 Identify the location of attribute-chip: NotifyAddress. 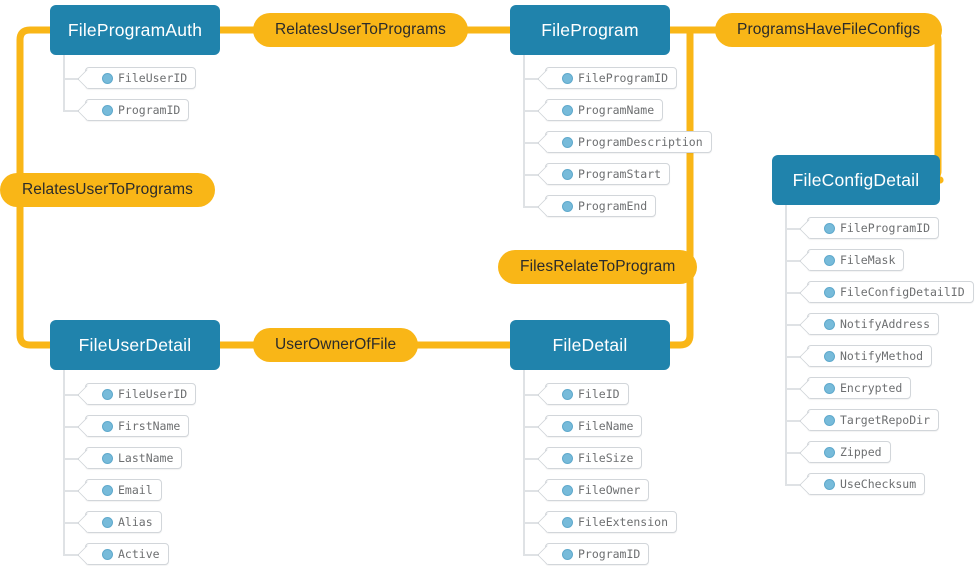
(873, 324).